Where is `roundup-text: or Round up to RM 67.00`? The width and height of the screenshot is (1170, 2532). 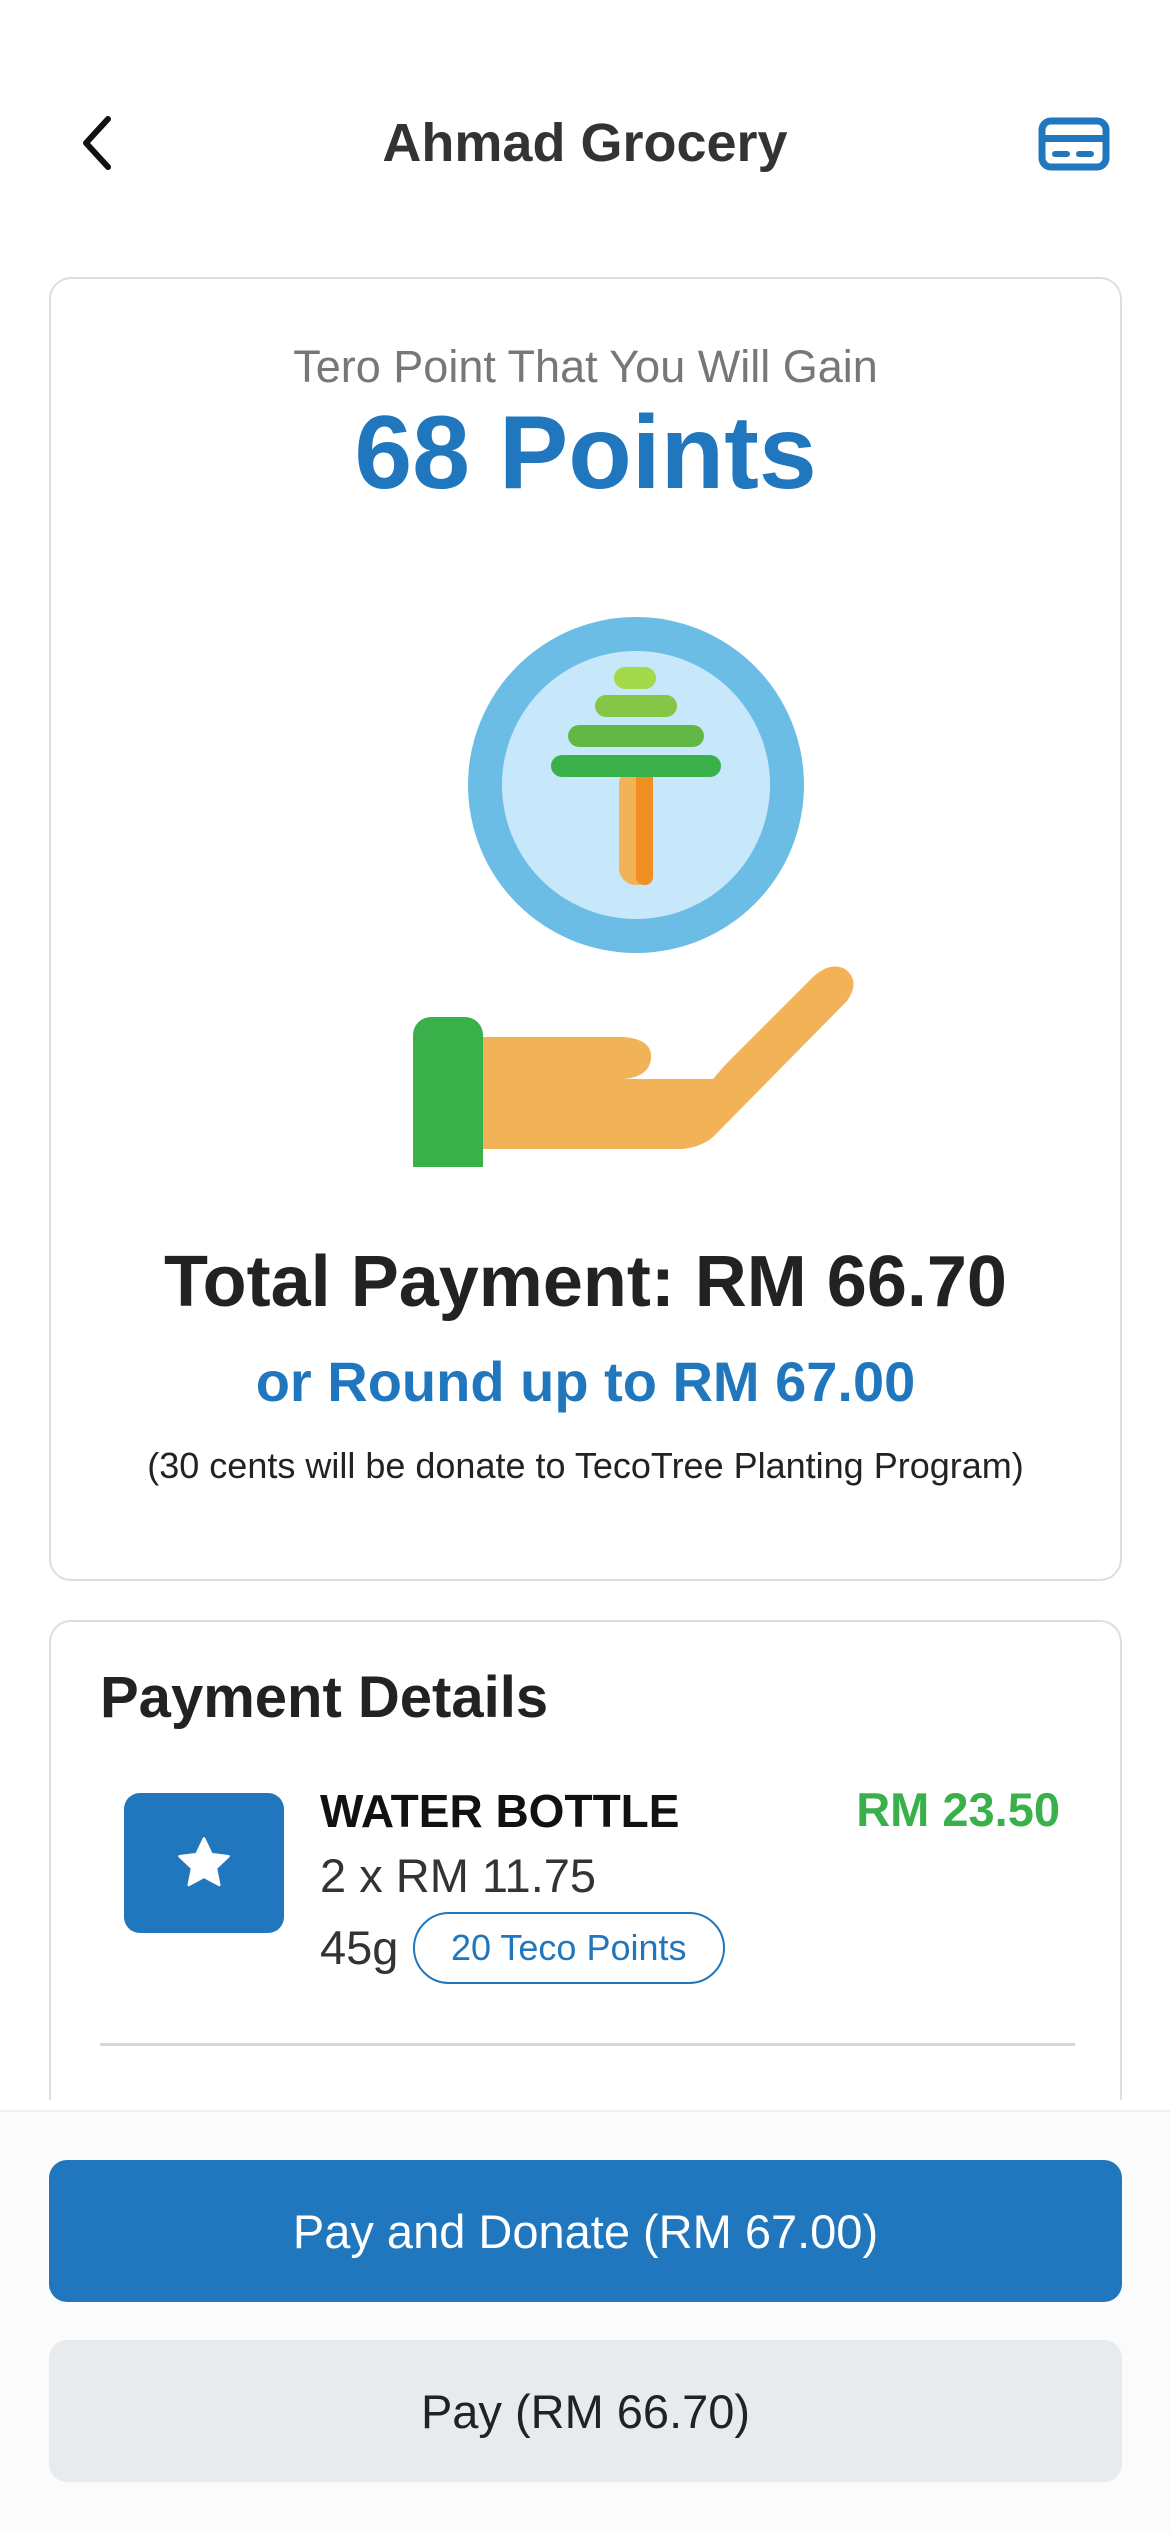
roundup-text: or Round up to RM 67.00 is located at coordinates (585, 1381).